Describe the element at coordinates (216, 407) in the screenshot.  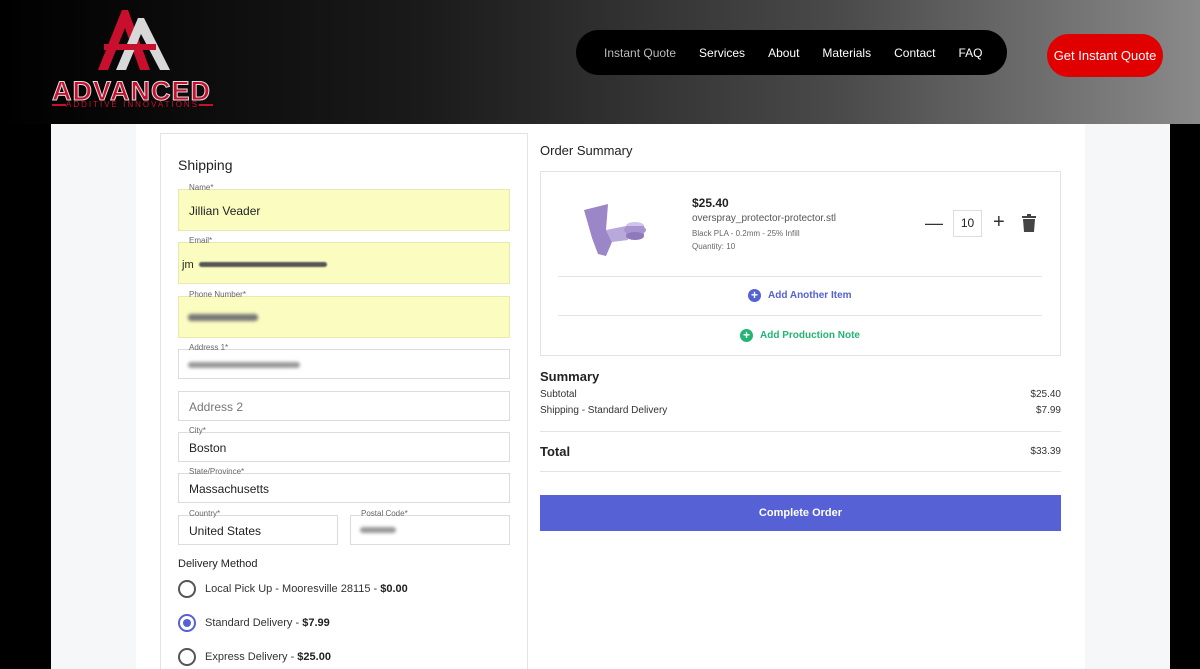
I see `address2-placeholder: Address 2` at that location.